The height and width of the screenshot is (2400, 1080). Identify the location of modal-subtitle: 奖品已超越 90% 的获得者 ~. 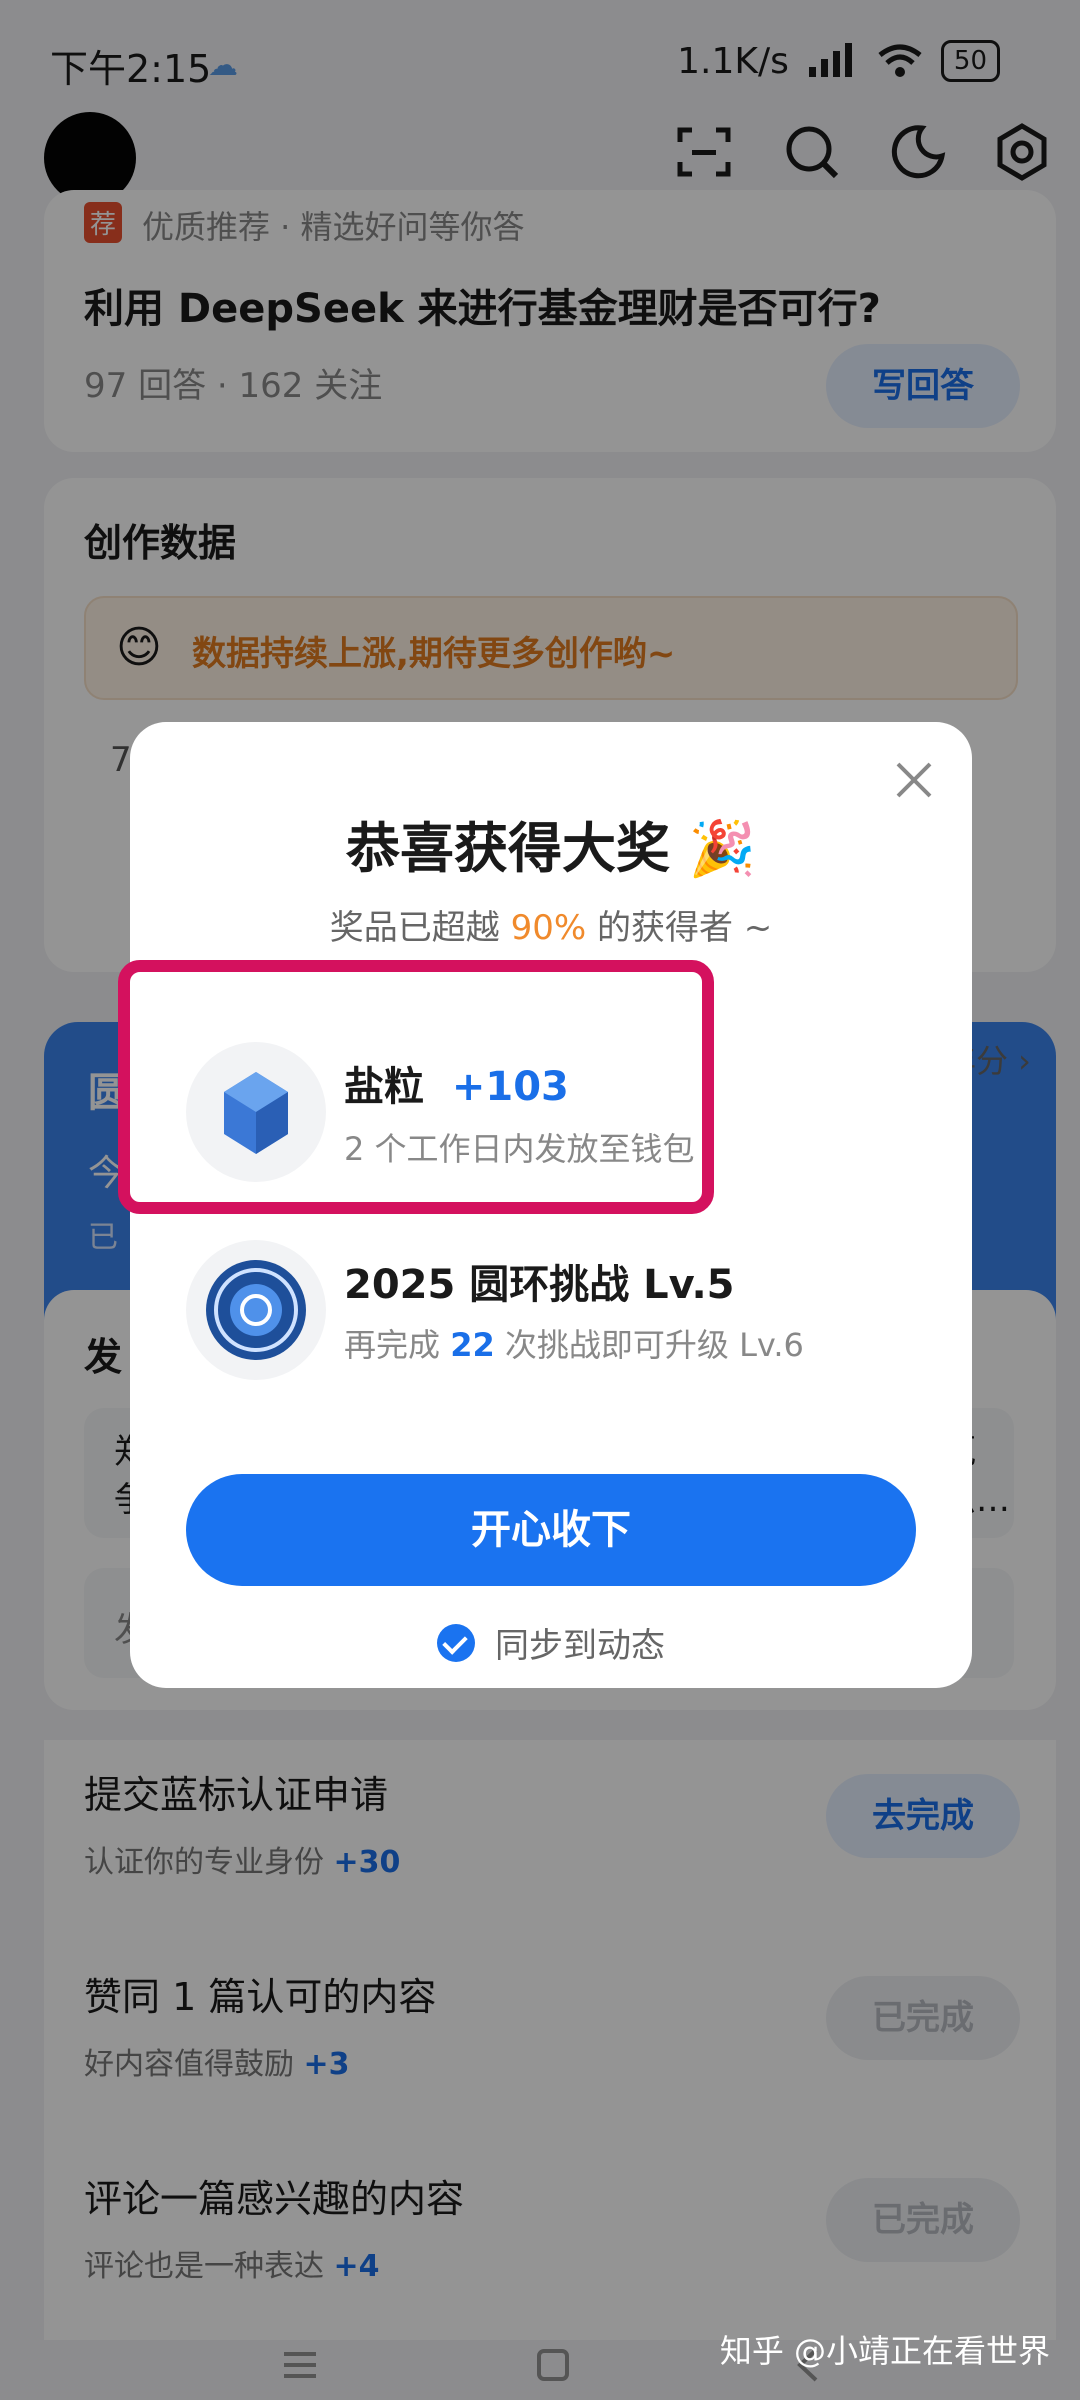
(551, 924).